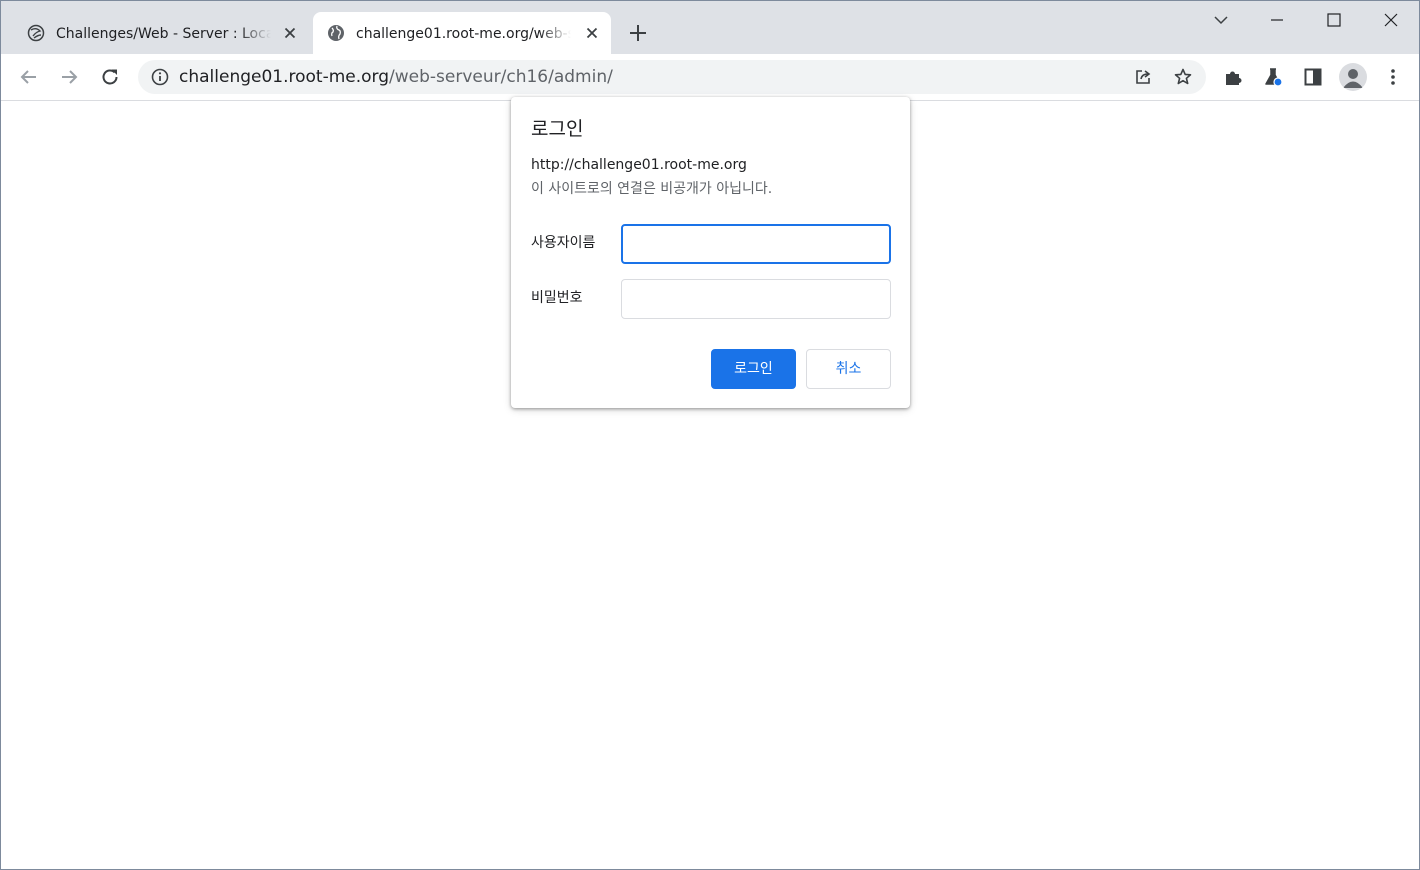 This screenshot has height=870, width=1420. I want to click on root-me-favicon-icon, so click(36, 33).